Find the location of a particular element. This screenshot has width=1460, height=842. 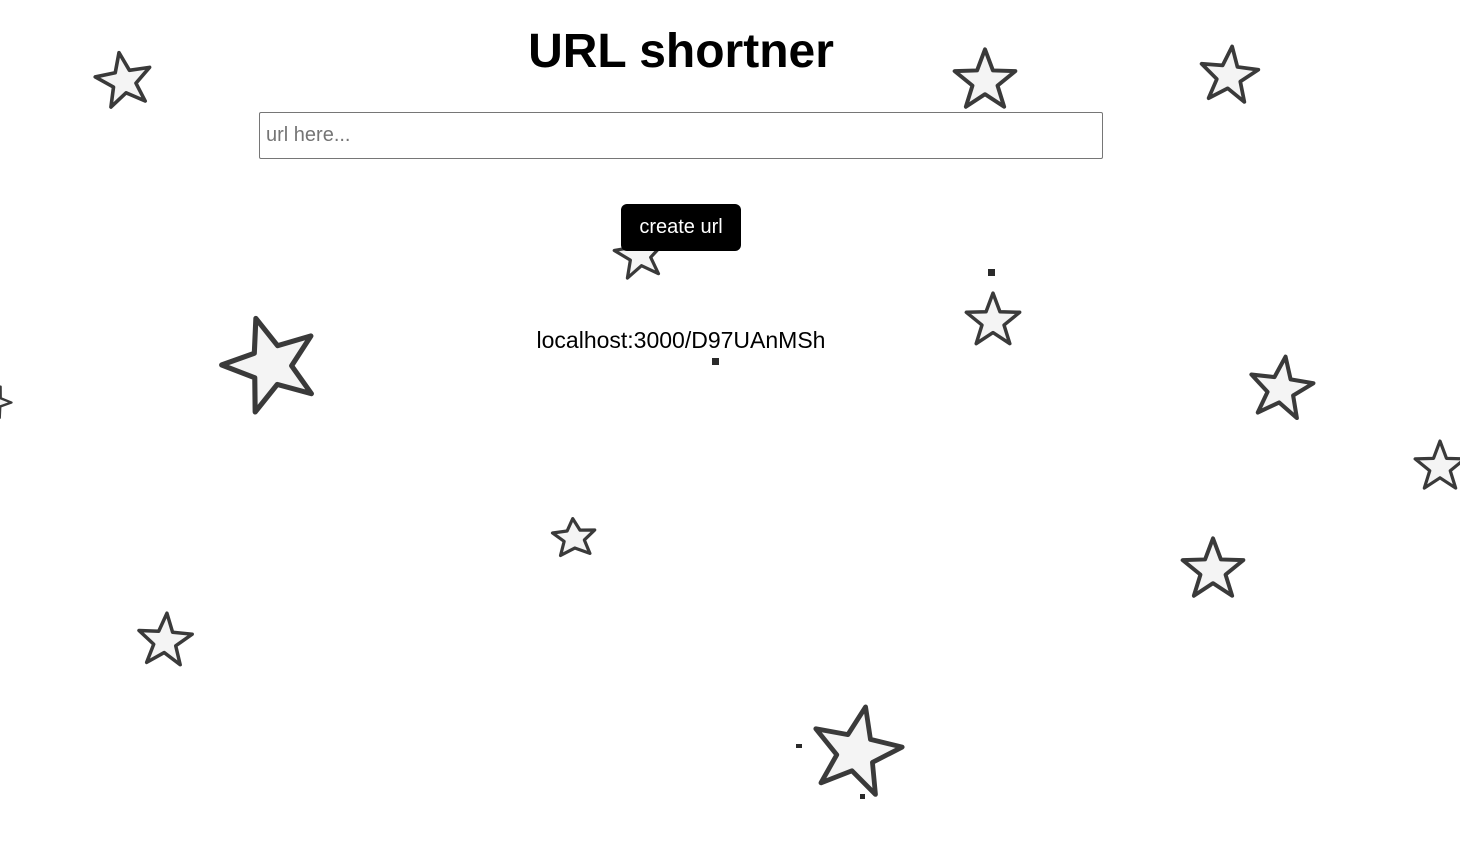

short-url-result: localhost:3000/D97UAnMSh is located at coordinates (681, 340).